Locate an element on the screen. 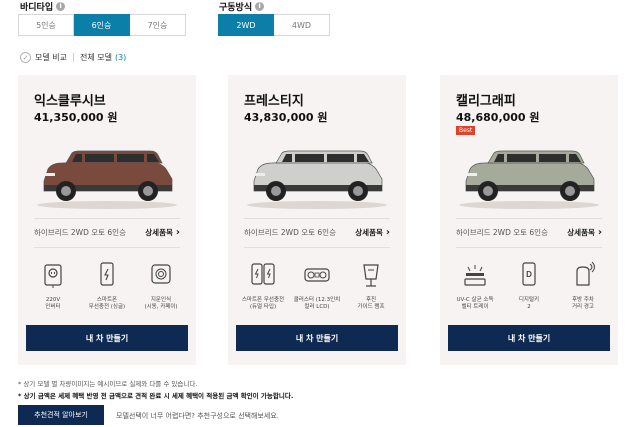 This screenshot has height=427, width=640. drive-type-selector: 2WD 4WD is located at coordinates (274, 25).